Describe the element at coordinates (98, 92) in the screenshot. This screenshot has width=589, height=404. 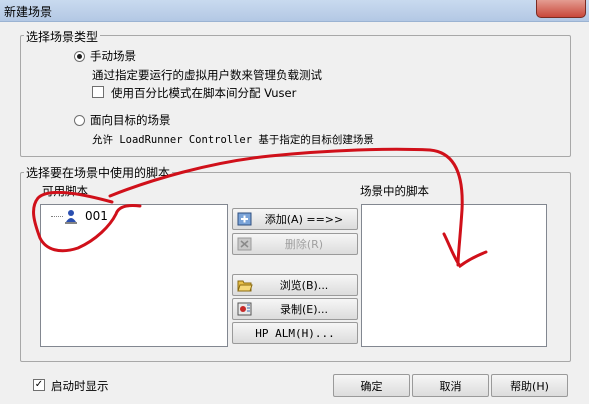
I see `percent-mode-checkbox` at that location.